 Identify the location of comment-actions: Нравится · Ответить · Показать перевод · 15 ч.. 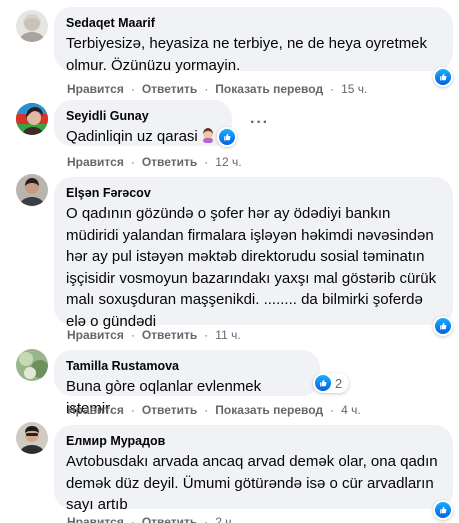
(217, 89).